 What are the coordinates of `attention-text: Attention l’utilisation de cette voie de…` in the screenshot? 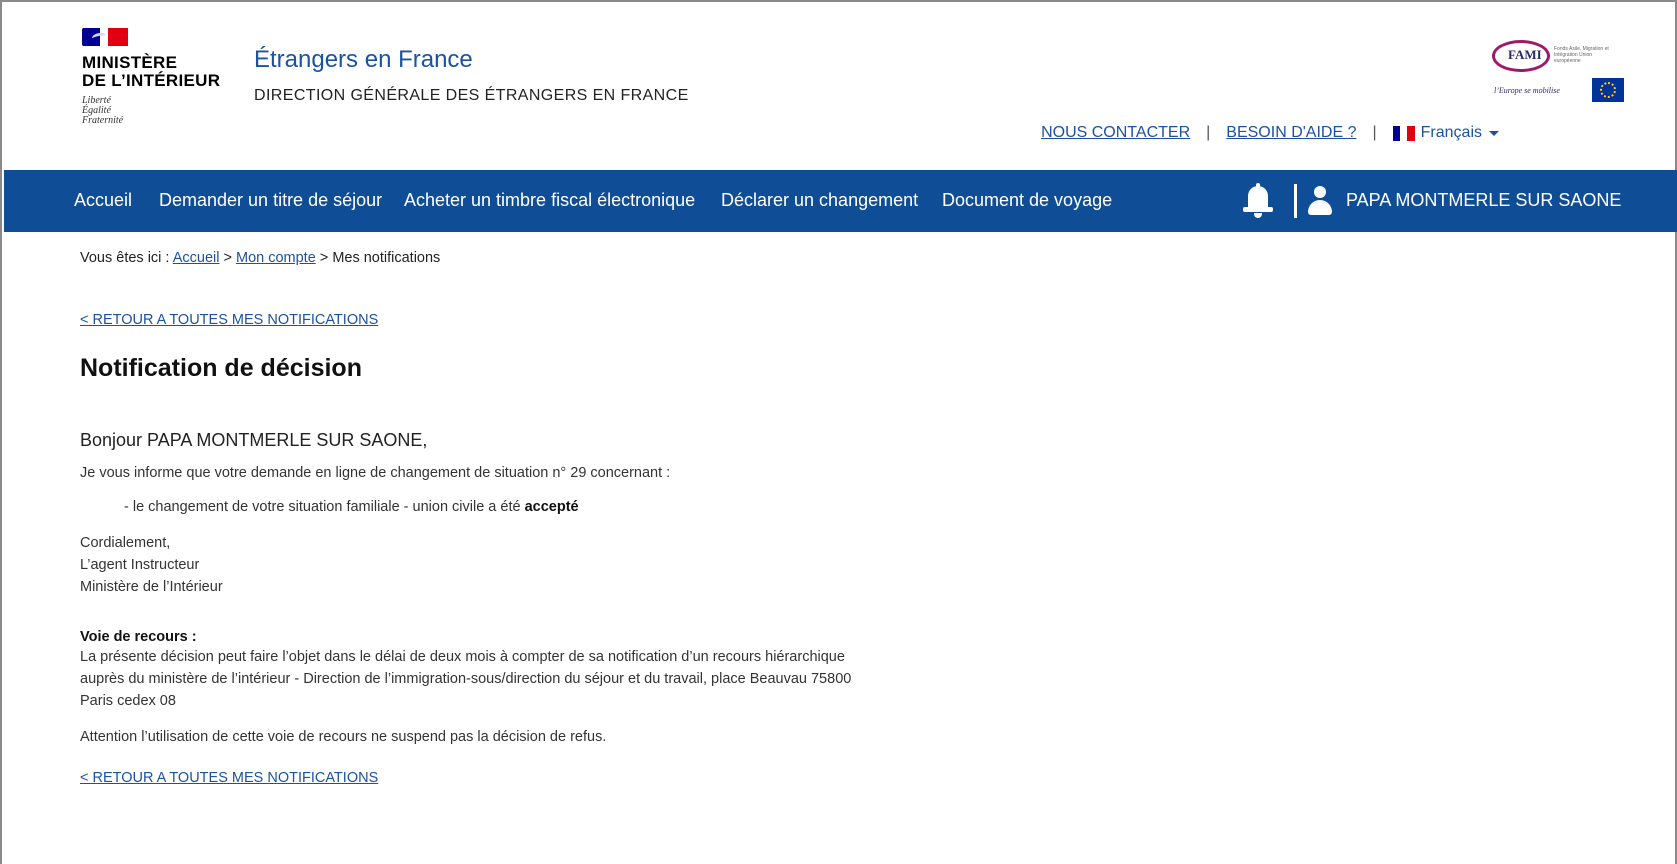 It's located at (343, 737).